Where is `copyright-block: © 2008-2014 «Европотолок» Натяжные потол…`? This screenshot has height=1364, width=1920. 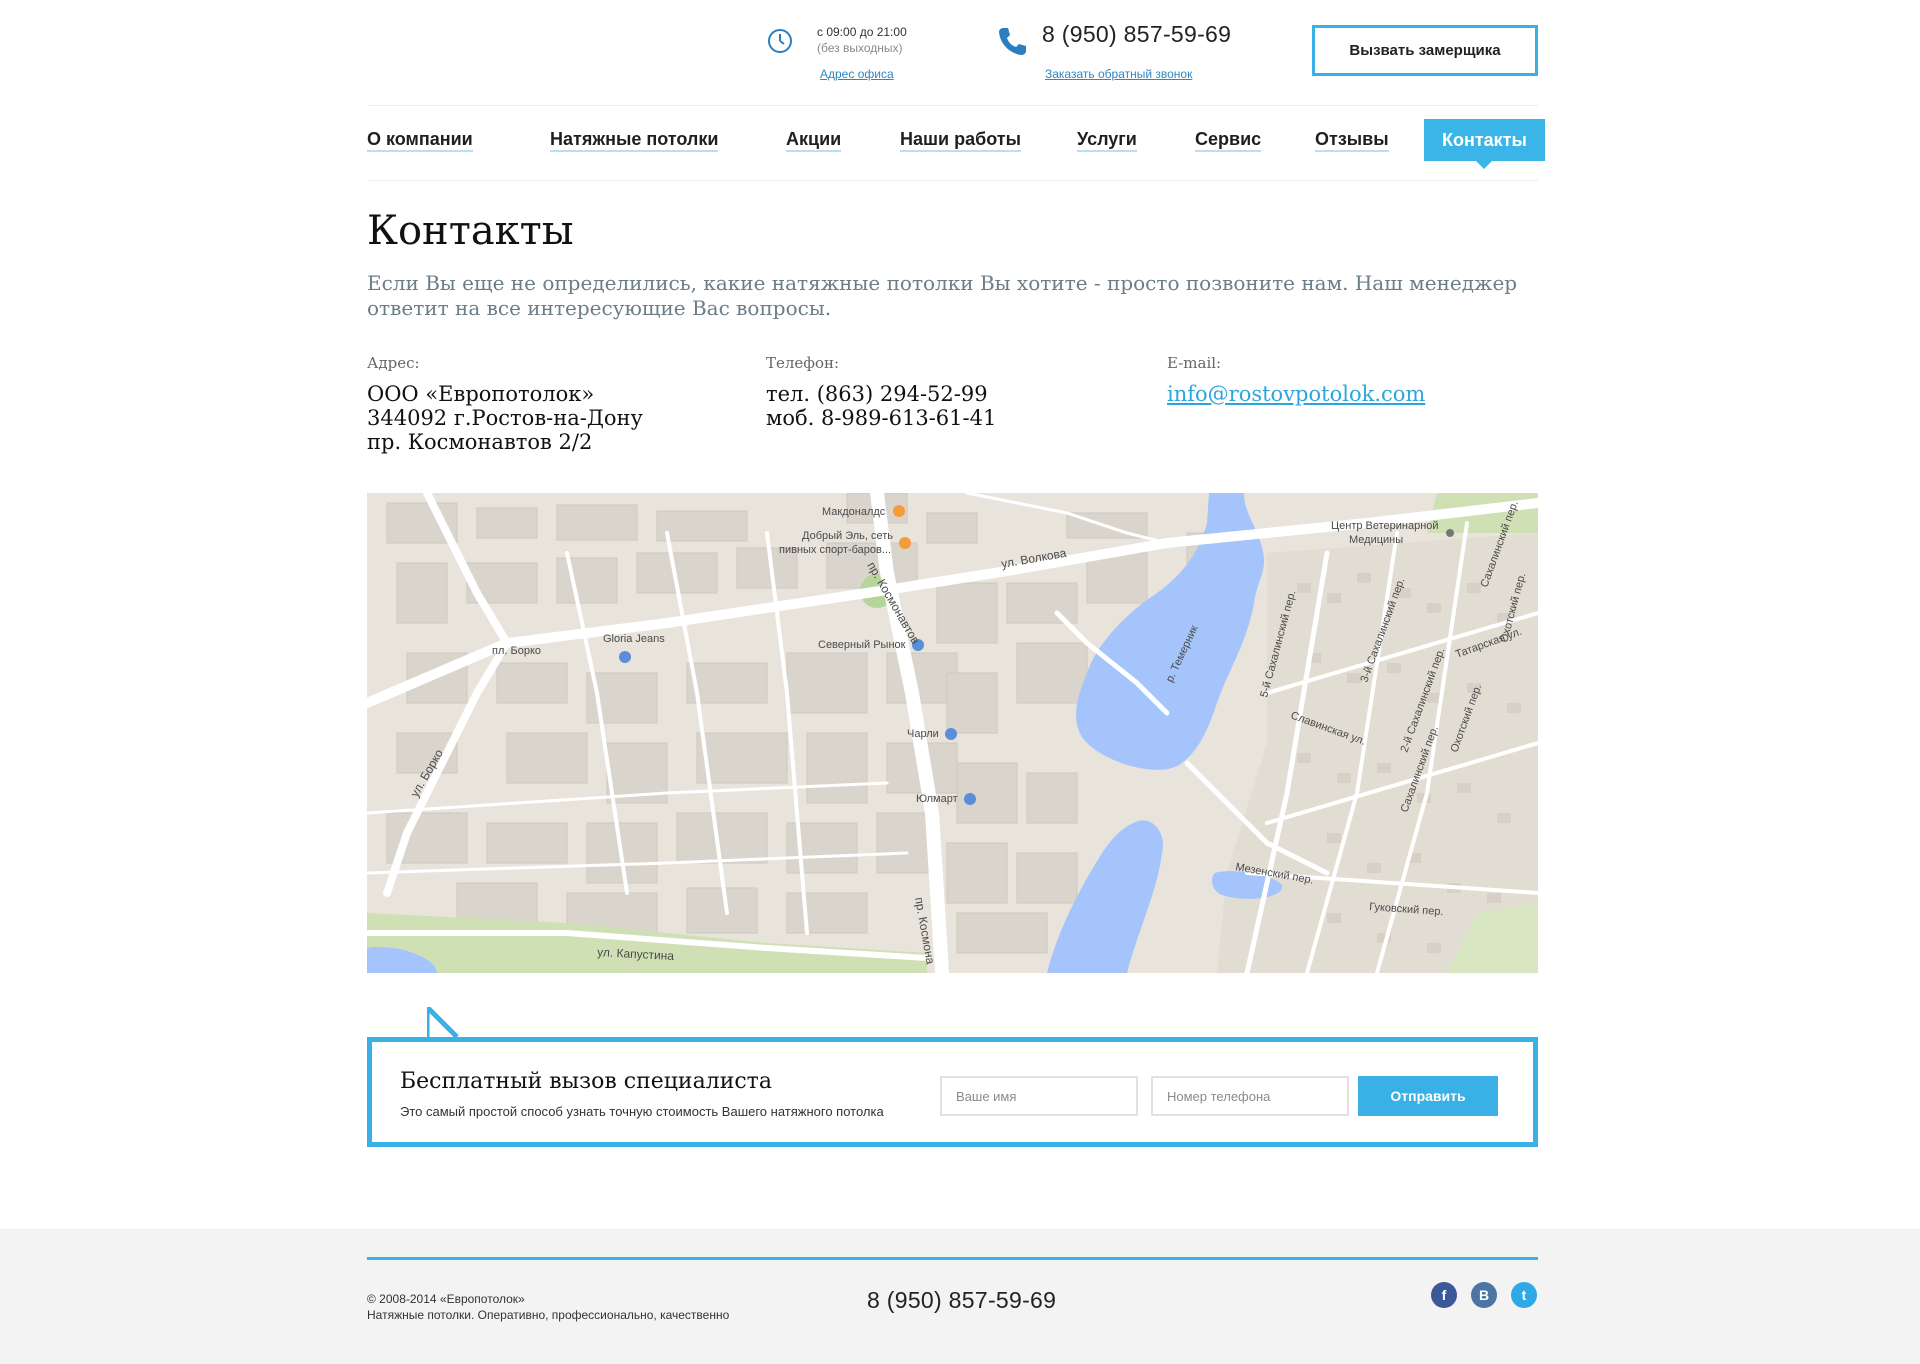 copyright-block: © 2008-2014 «Европотолок» Натяжные потол… is located at coordinates (548, 1307).